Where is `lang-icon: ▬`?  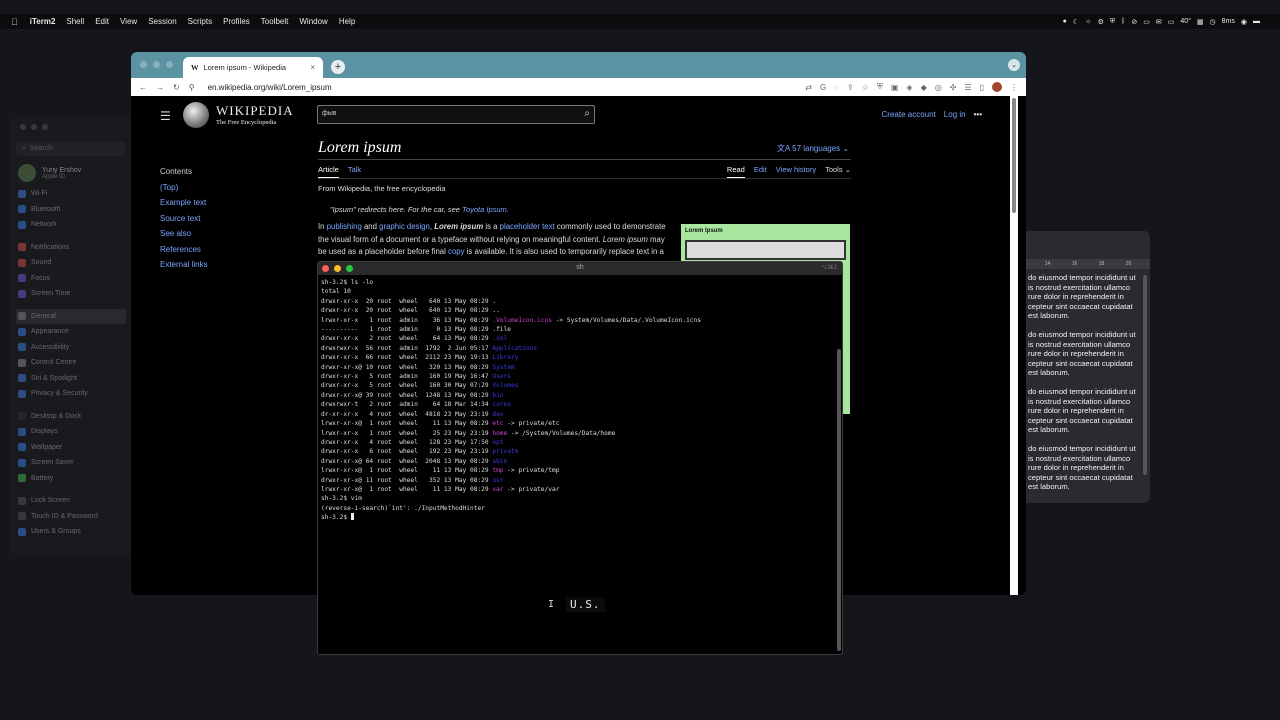 lang-icon: ▬ is located at coordinates (1256, 21).